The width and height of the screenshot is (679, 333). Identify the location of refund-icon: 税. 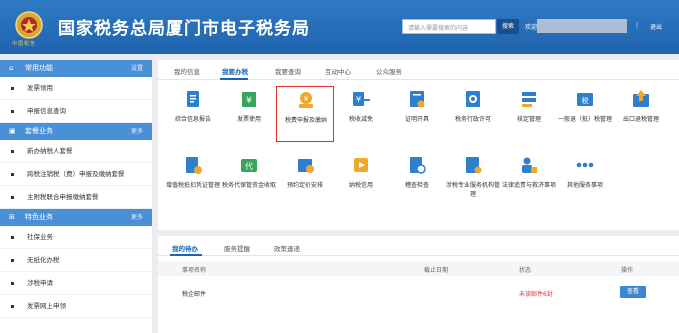
(585, 99).